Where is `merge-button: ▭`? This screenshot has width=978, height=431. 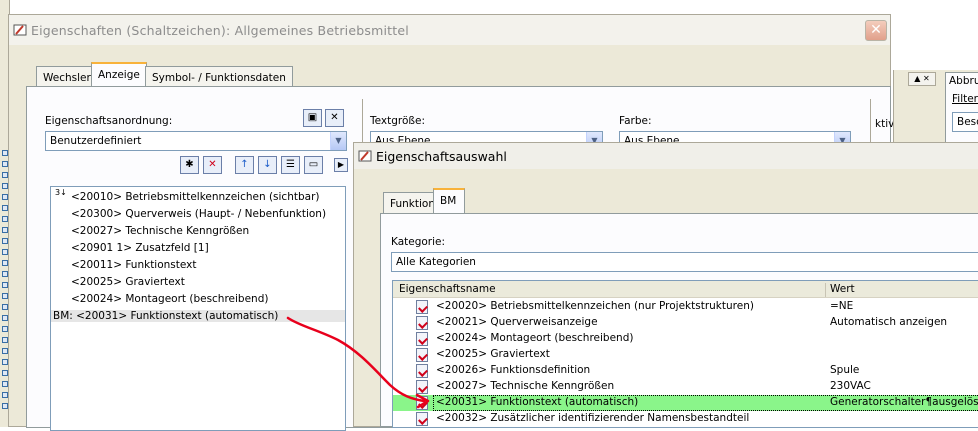 merge-button: ▭ is located at coordinates (313, 165).